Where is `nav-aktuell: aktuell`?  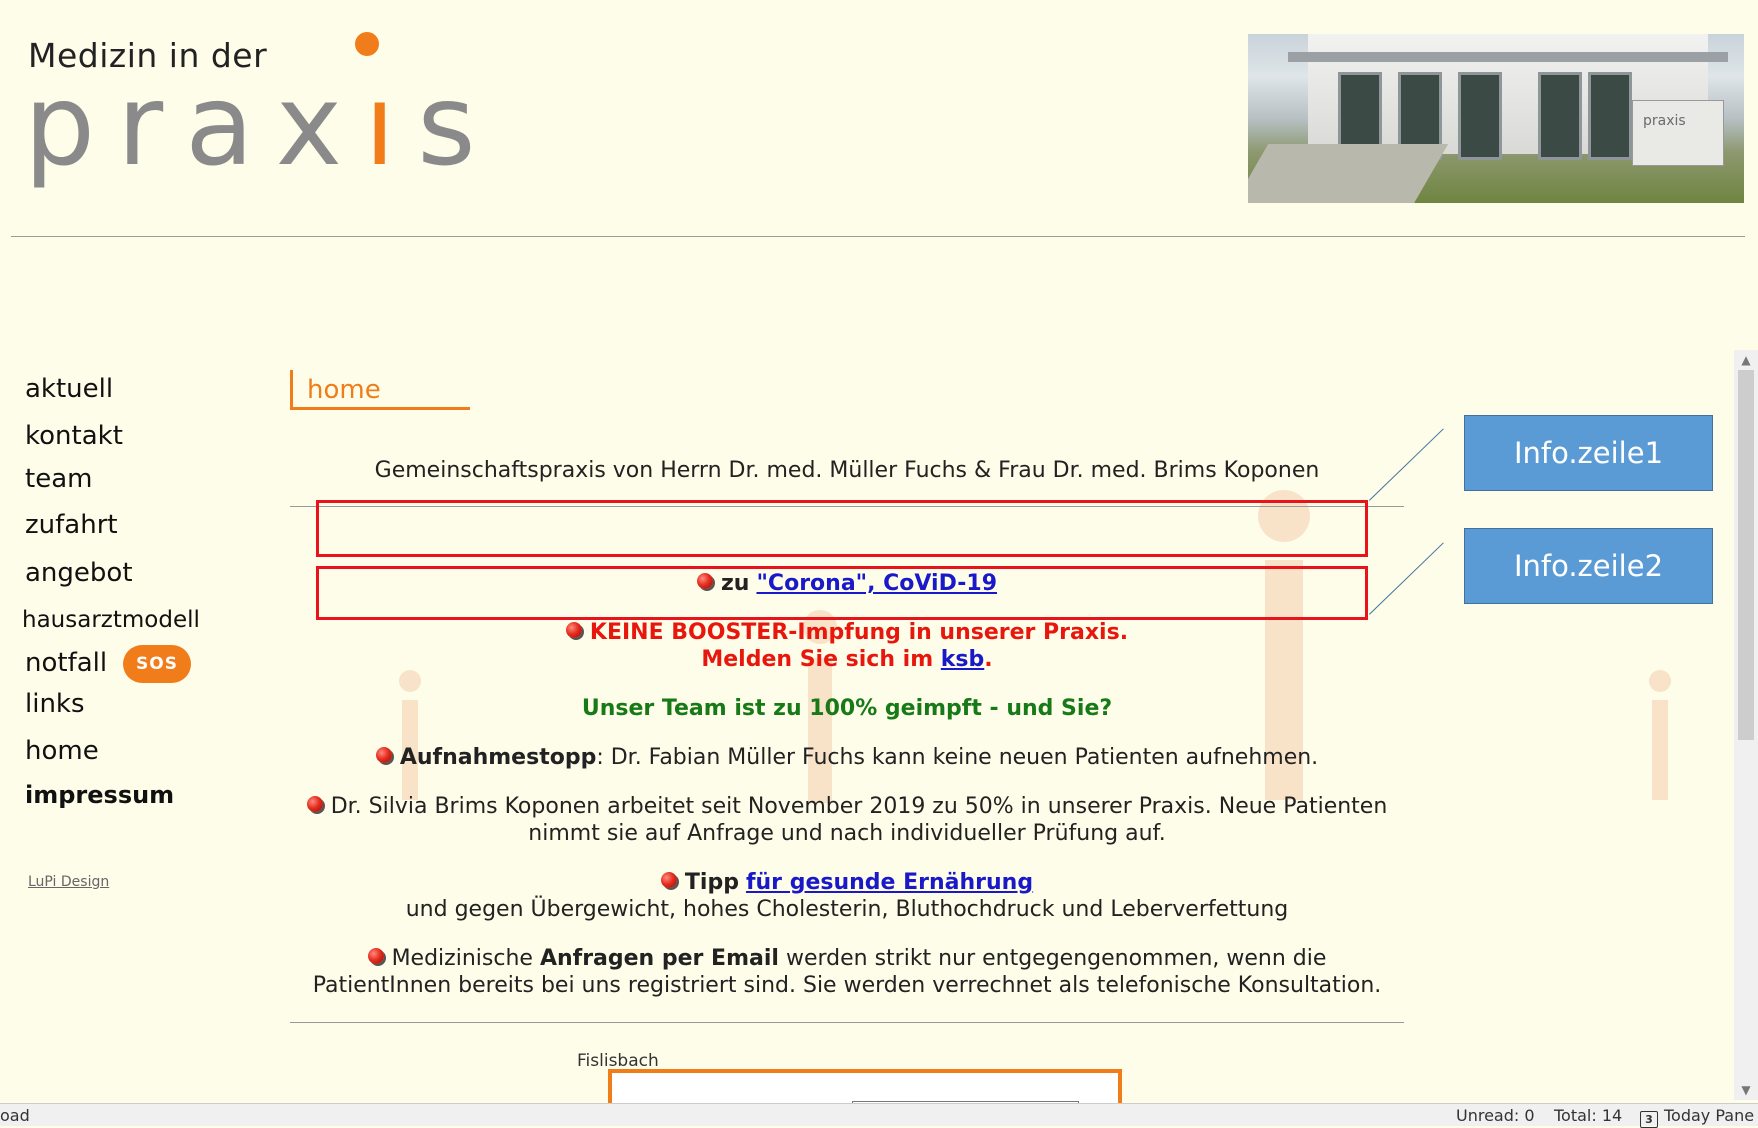
nav-aktuell: aktuell is located at coordinates (69, 389).